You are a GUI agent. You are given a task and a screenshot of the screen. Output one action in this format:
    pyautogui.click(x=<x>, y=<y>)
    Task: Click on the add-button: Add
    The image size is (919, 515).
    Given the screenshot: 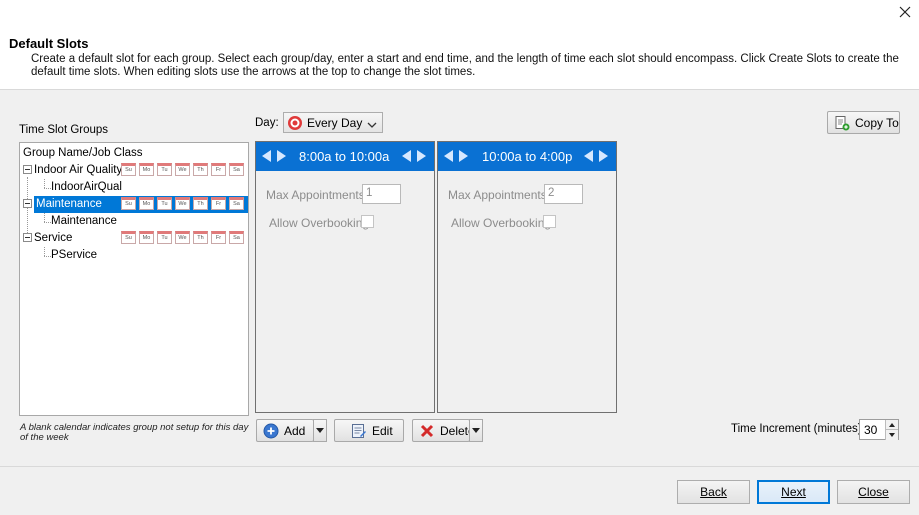 What is the action you would take?
    pyautogui.click(x=285, y=430)
    